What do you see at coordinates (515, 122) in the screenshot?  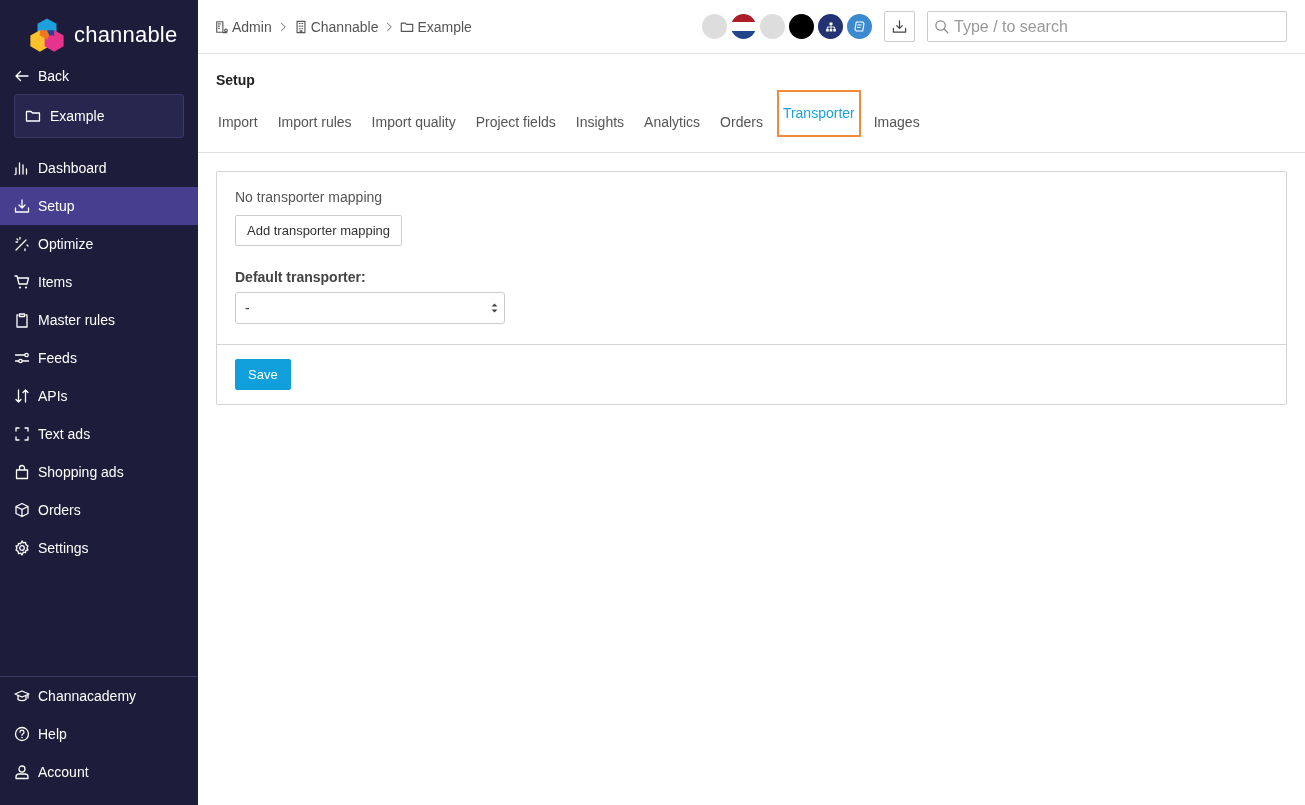 I see `tab: Project fields` at bounding box center [515, 122].